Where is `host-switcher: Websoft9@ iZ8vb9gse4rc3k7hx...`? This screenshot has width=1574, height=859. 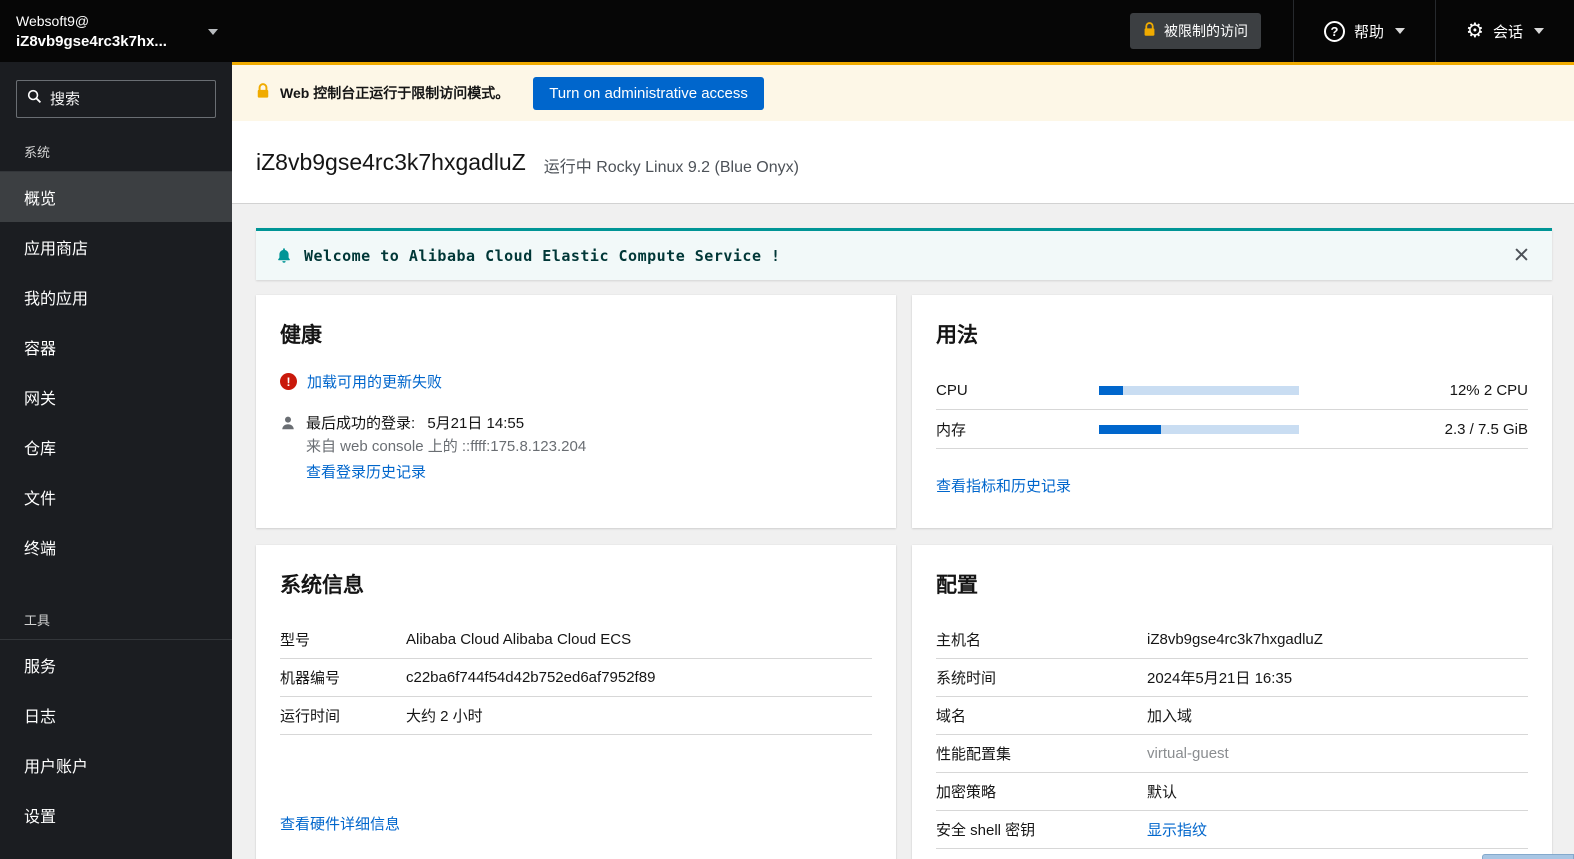 host-switcher: Websoft9@ iZ8vb9gse4rc3k7hx... is located at coordinates (116, 31).